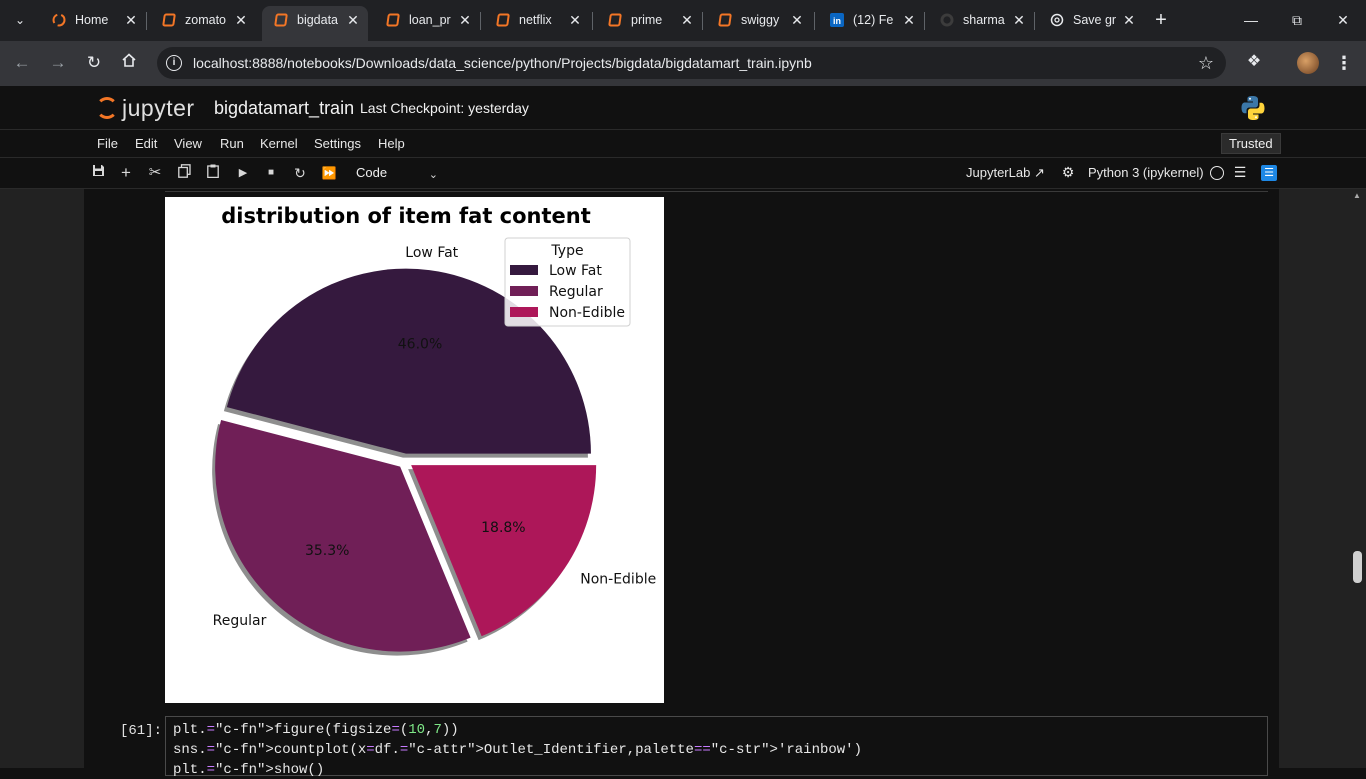 This screenshot has height=779, width=1366. I want to click on browser-tab: Save gr ✕, so click(1091, 20).